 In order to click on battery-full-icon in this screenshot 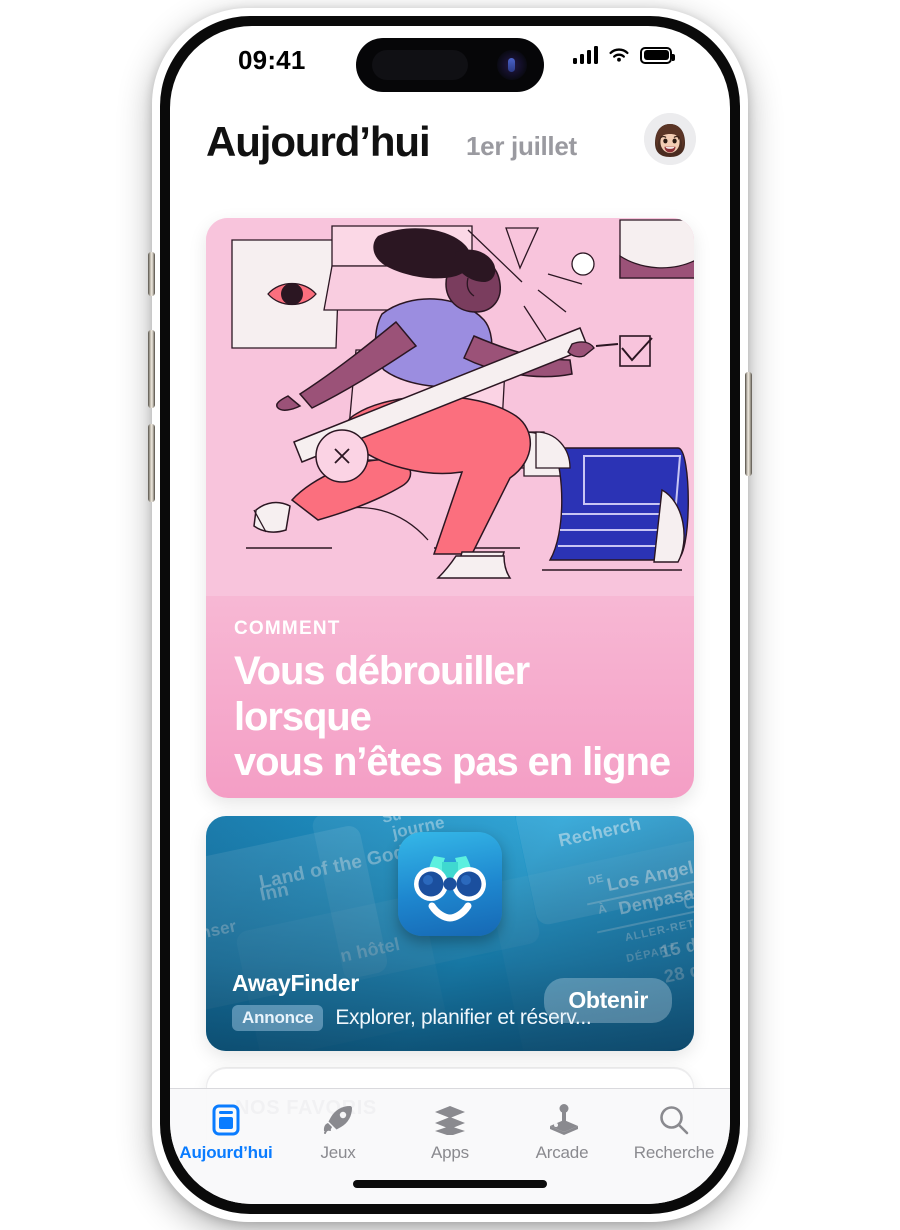, I will do `click(657, 55)`.